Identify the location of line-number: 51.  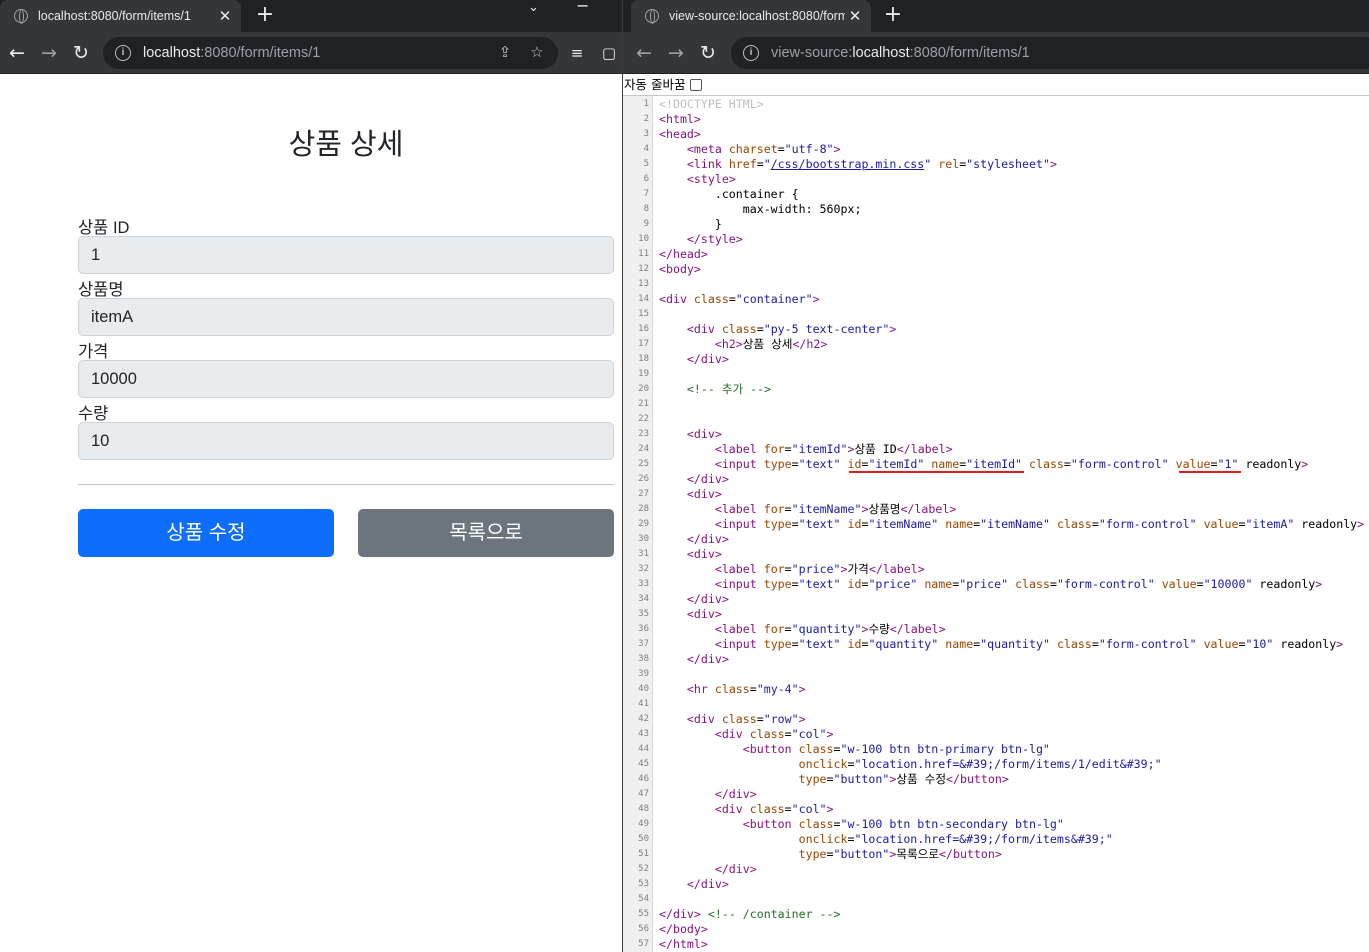
(643, 854).